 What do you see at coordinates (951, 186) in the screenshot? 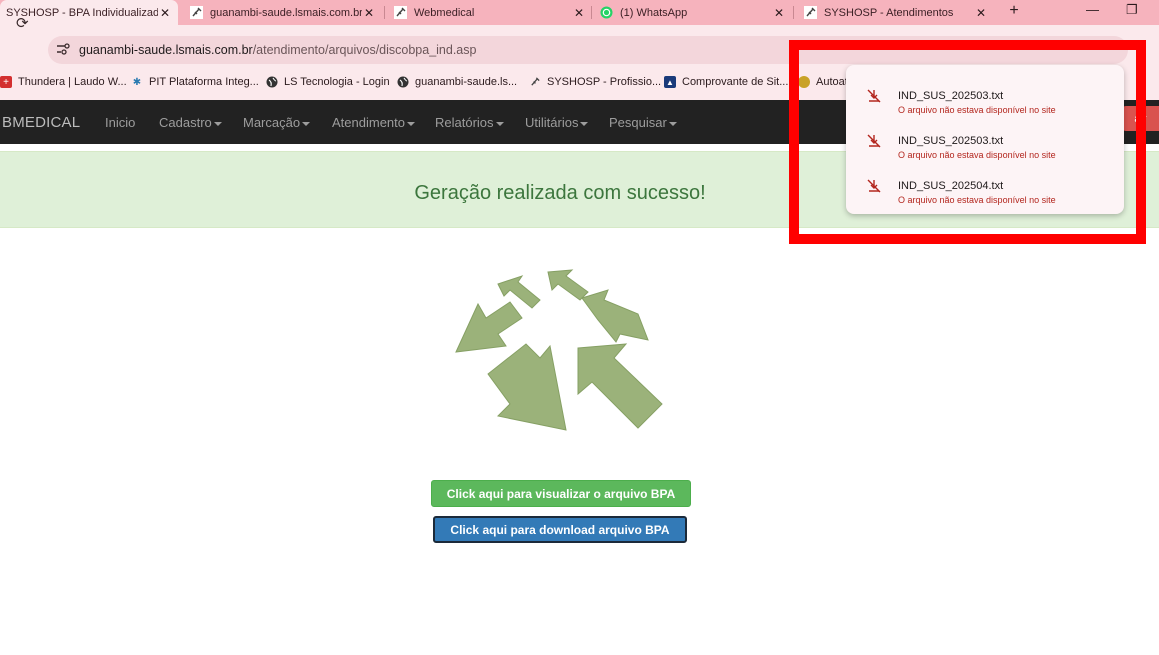
I see `download-filename: IND_SUS_202504.txt` at bounding box center [951, 186].